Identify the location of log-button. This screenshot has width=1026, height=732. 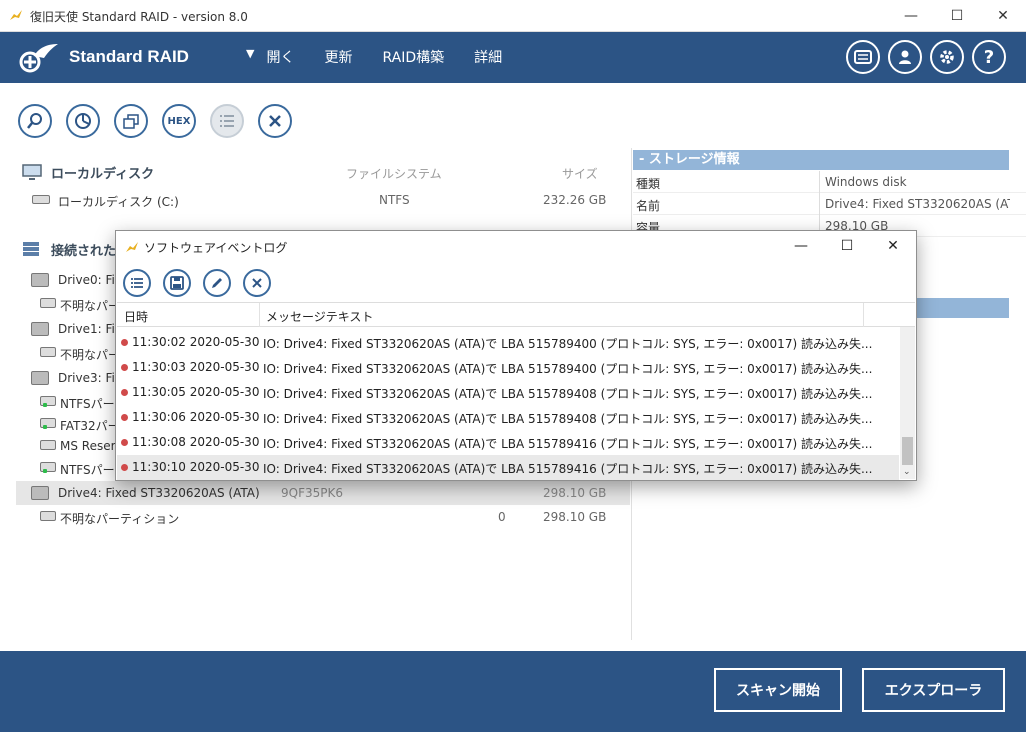
(863, 57).